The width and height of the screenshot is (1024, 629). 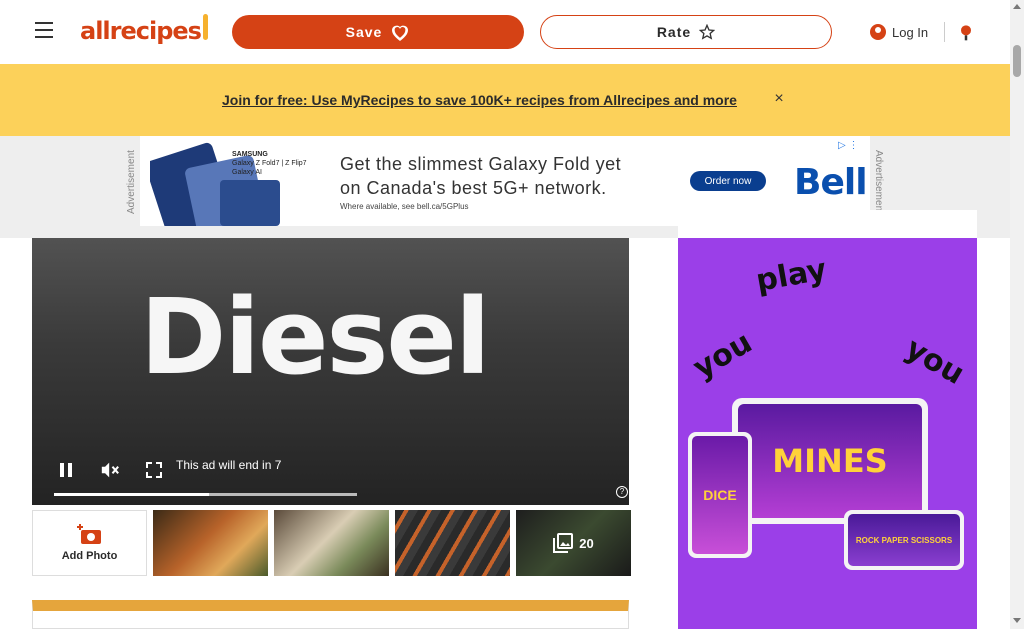 I want to click on header-divider, so click(x=944, y=32).